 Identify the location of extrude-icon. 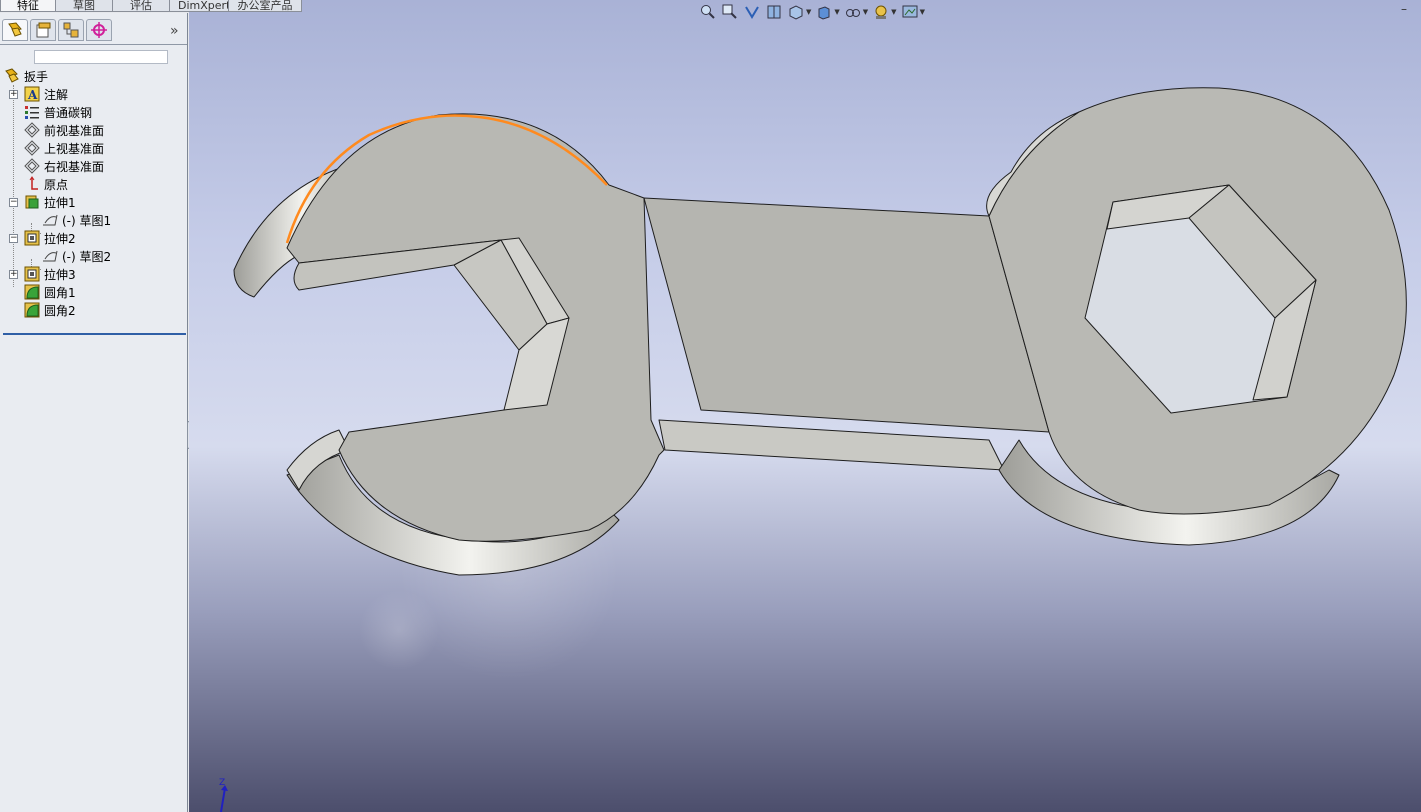
(32, 202).